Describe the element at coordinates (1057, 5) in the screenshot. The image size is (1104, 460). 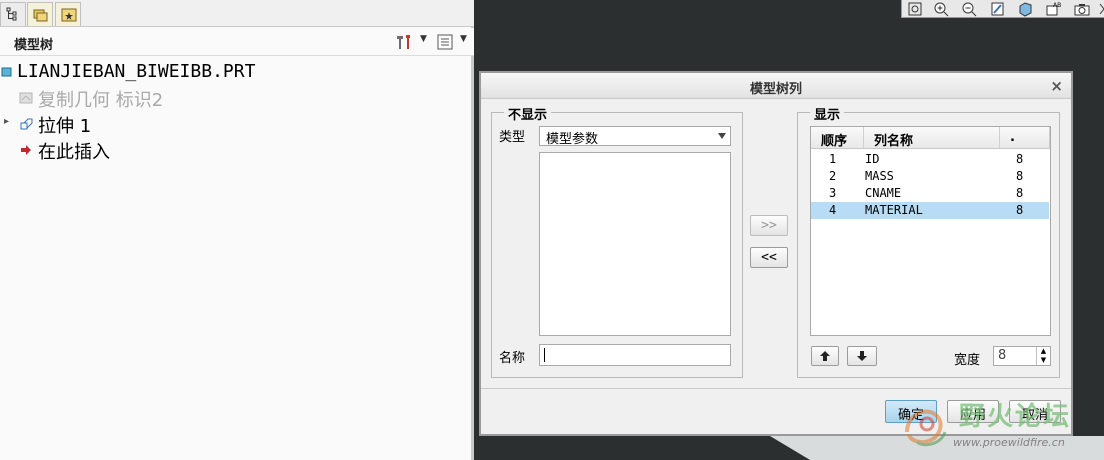
I see `svg-text: AB` at that location.